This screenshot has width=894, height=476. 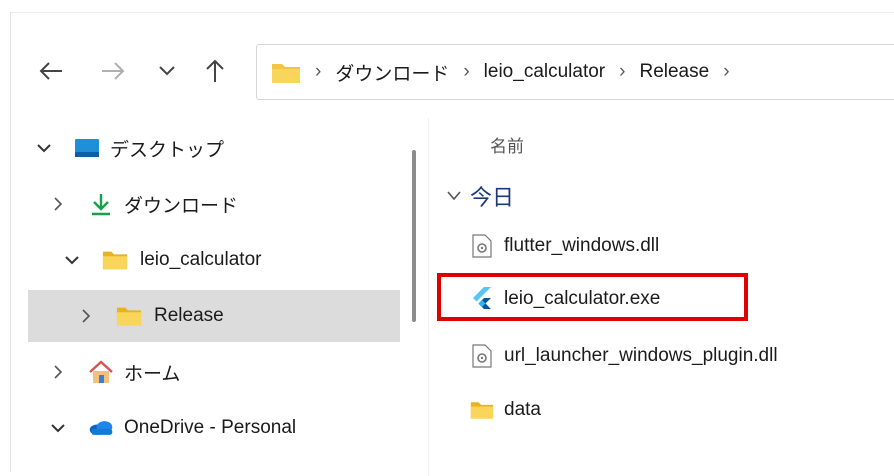 What do you see at coordinates (181, 206) in the screenshot?
I see `tree-item-label: ダウンロード` at bounding box center [181, 206].